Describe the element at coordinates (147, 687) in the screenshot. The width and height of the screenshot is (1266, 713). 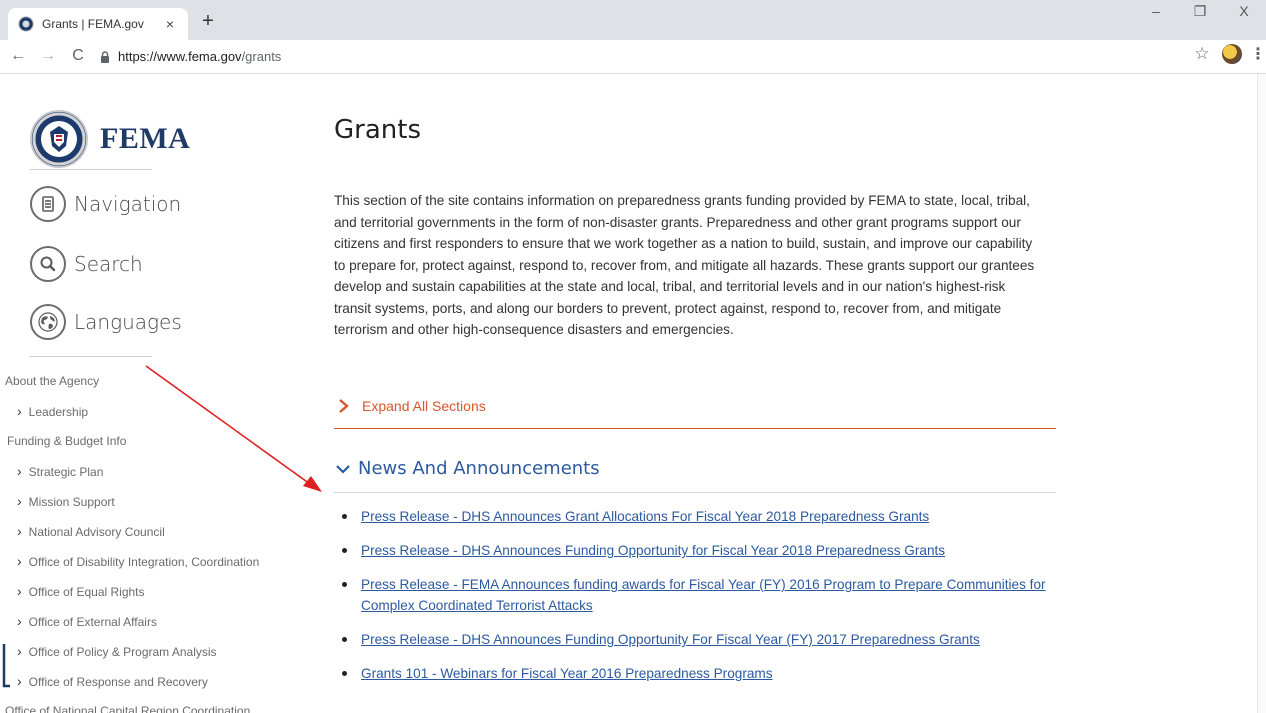
I see `sidebar-link-response-recovery: Office of Response and Recovery` at that location.